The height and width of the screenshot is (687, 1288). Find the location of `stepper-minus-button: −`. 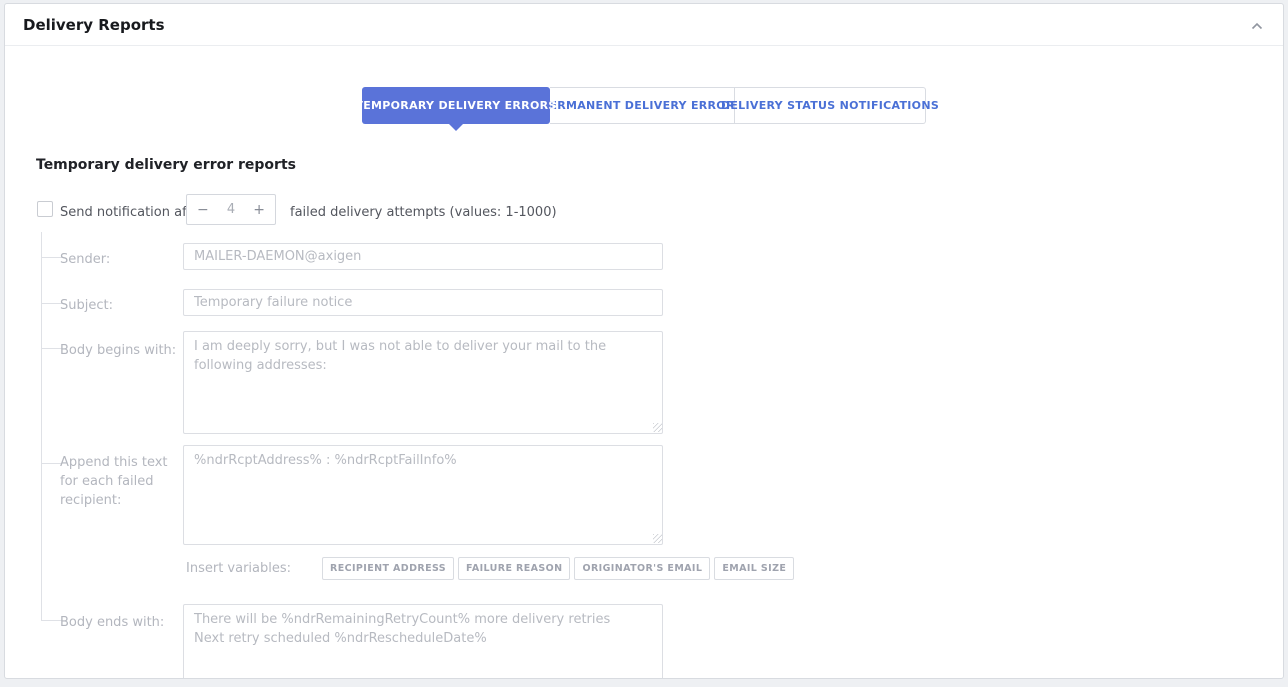

stepper-minus-button: − is located at coordinates (203, 210).